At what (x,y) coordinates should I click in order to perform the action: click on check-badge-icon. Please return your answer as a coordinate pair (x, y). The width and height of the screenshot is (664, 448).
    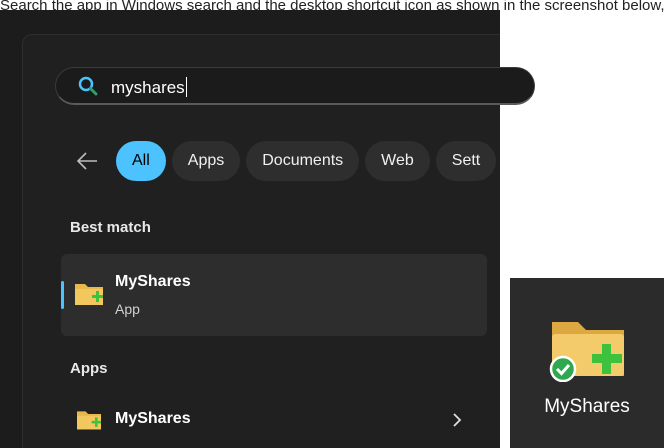
    Looking at the image, I should click on (563, 368).